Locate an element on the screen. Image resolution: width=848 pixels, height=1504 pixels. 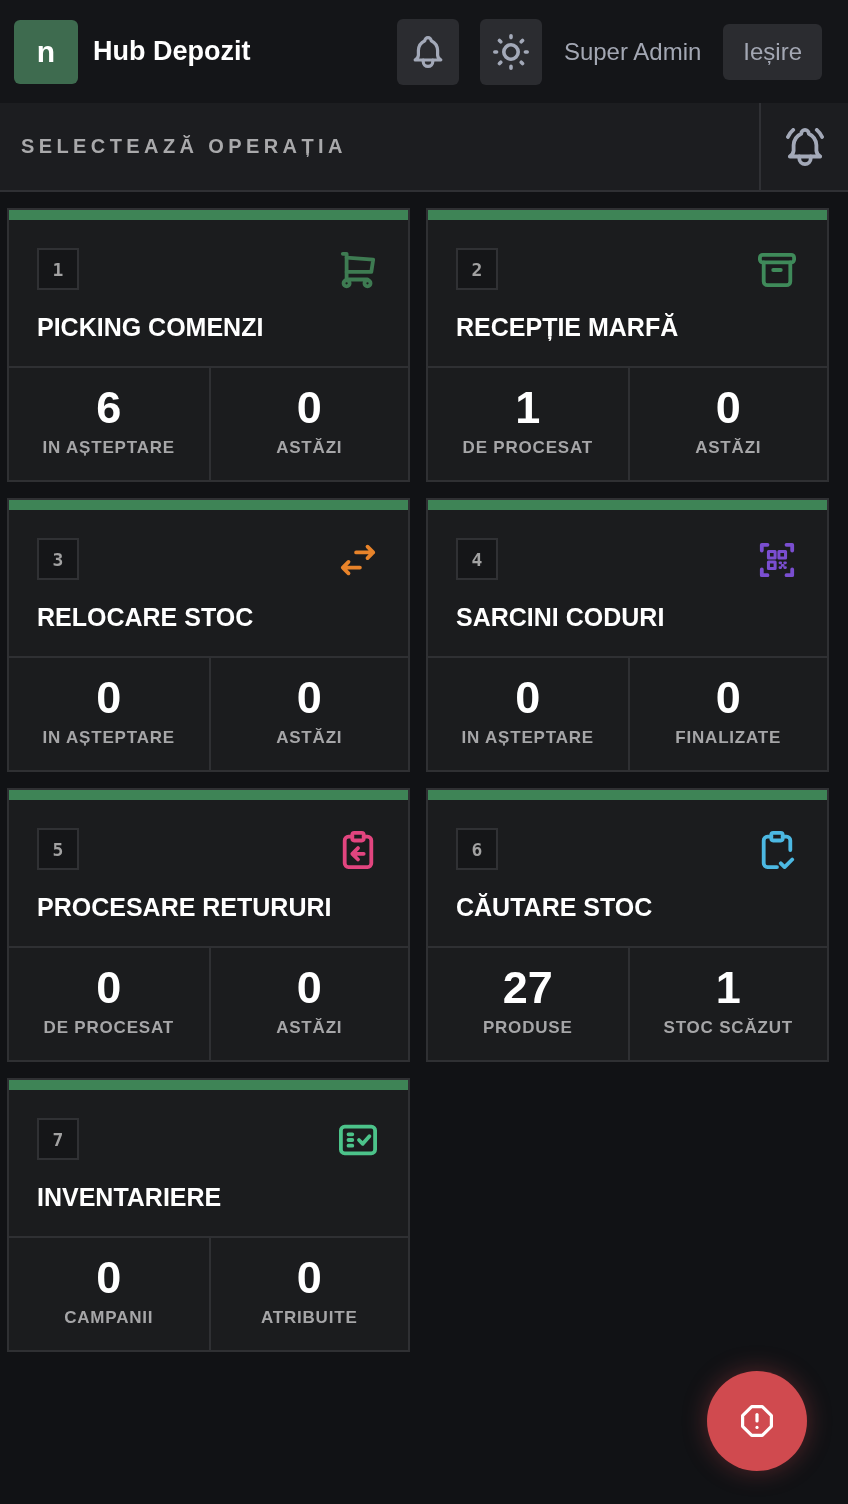
step-number: 3 is located at coordinates (58, 559).